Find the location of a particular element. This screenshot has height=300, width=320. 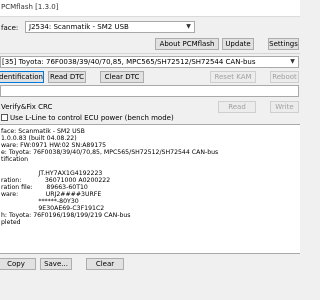

reboot-button: Reboot is located at coordinates (284, 77).